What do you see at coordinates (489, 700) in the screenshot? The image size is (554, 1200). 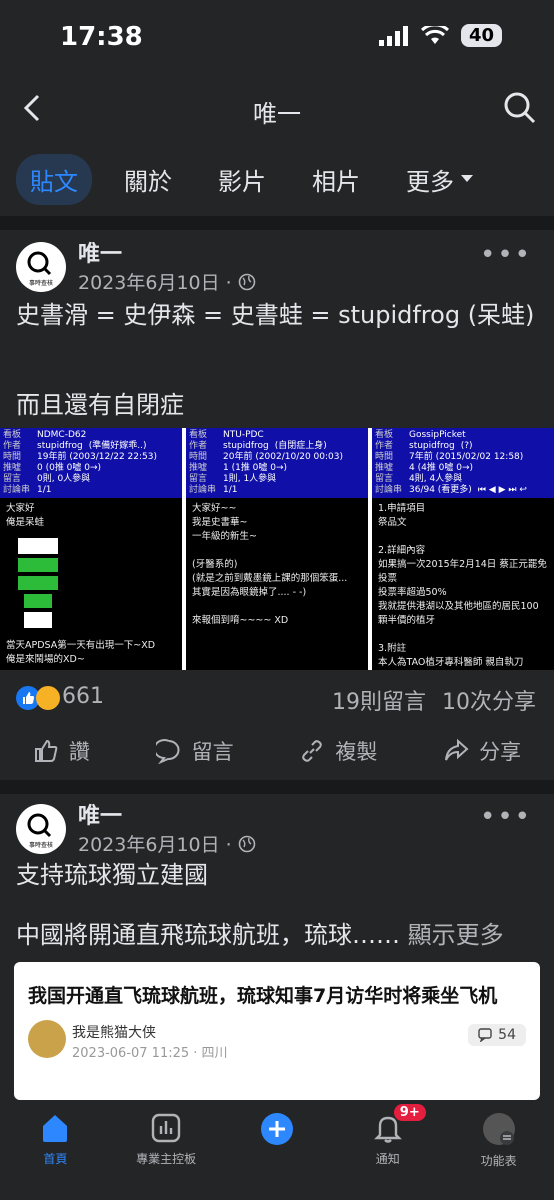 I see `share-count: 10次分享` at bounding box center [489, 700].